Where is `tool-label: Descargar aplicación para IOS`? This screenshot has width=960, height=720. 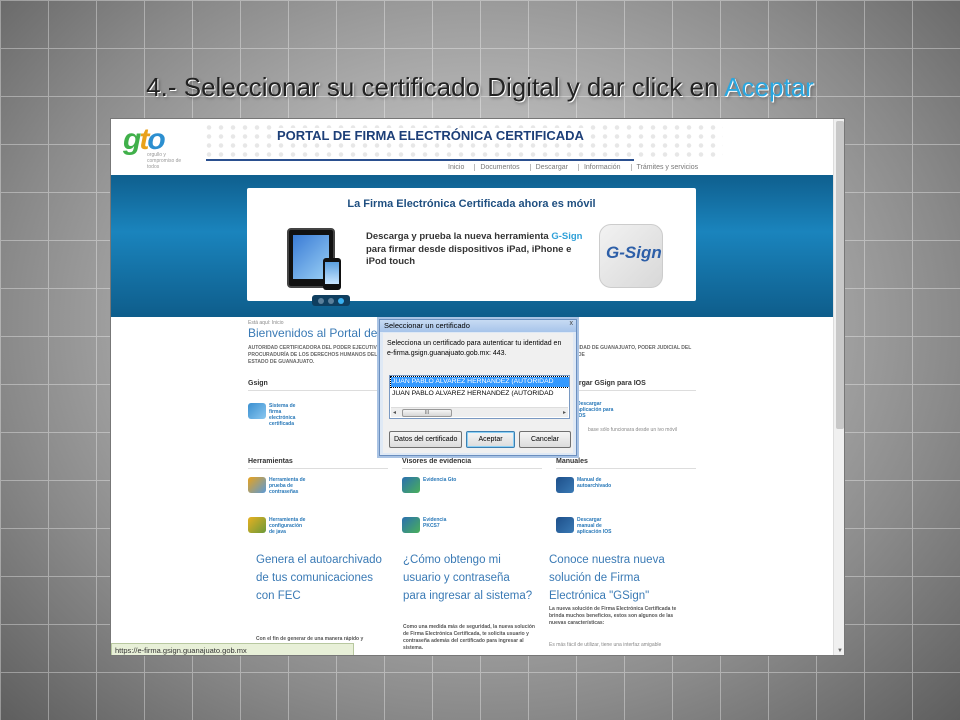 tool-label: Descargar aplicación para IOS is located at coordinates (595, 410).